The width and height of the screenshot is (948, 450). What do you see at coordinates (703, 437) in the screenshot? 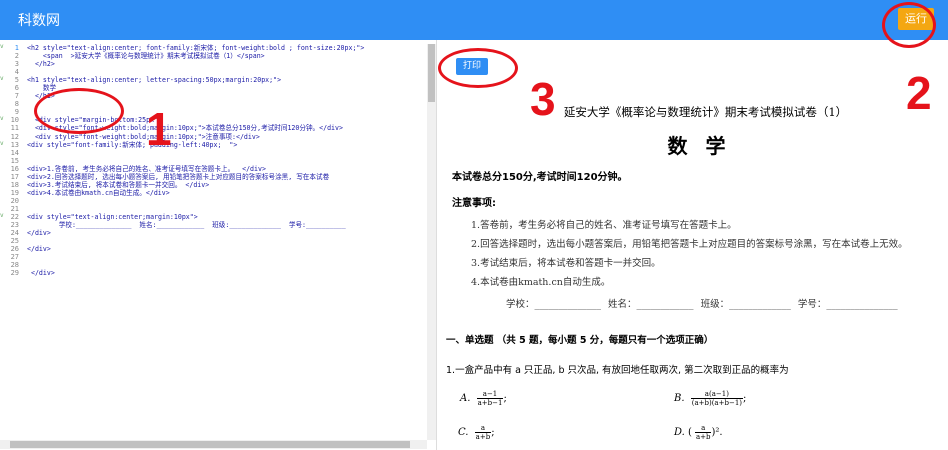
I see `option-d-den: a+b` at bounding box center [703, 437].